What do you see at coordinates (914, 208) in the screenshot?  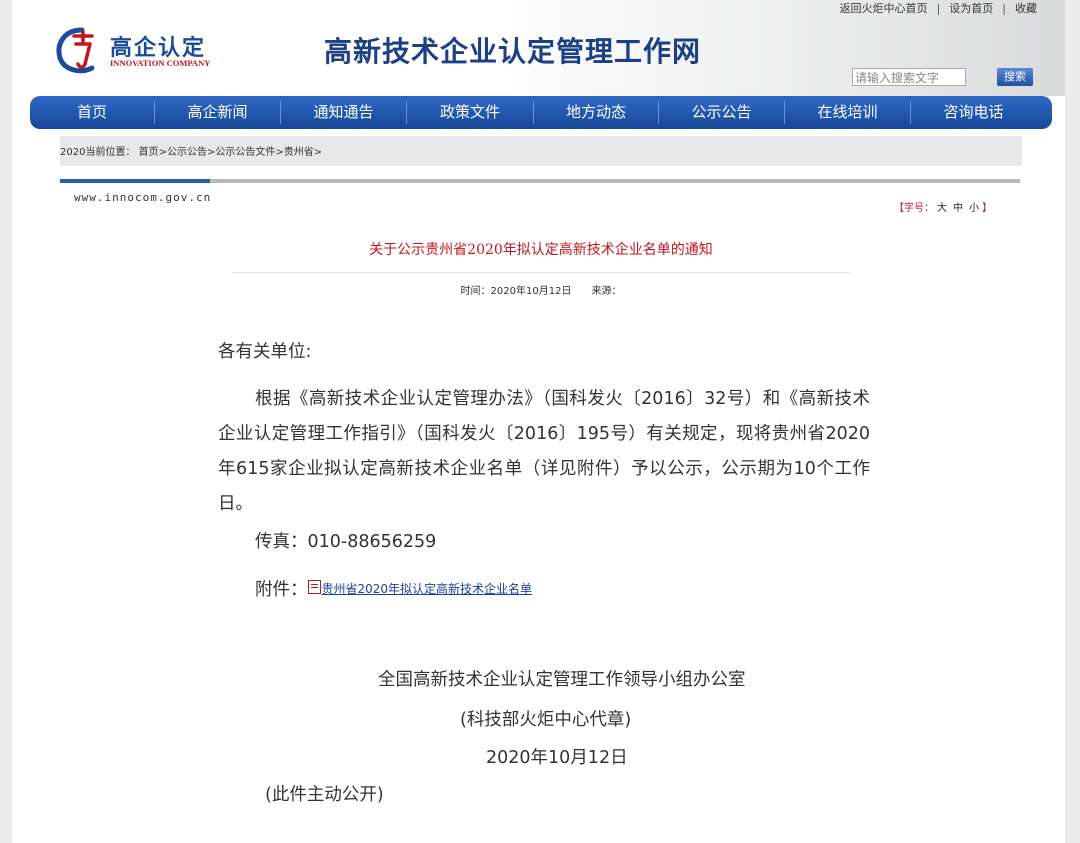 I see `font-size-label: 【字号：` at bounding box center [914, 208].